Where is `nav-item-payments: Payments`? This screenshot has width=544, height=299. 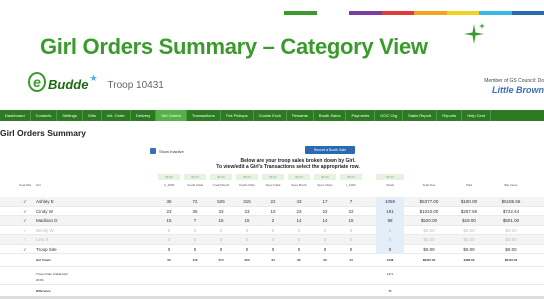 nav-item-payments: Payments is located at coordinates (361, 115).